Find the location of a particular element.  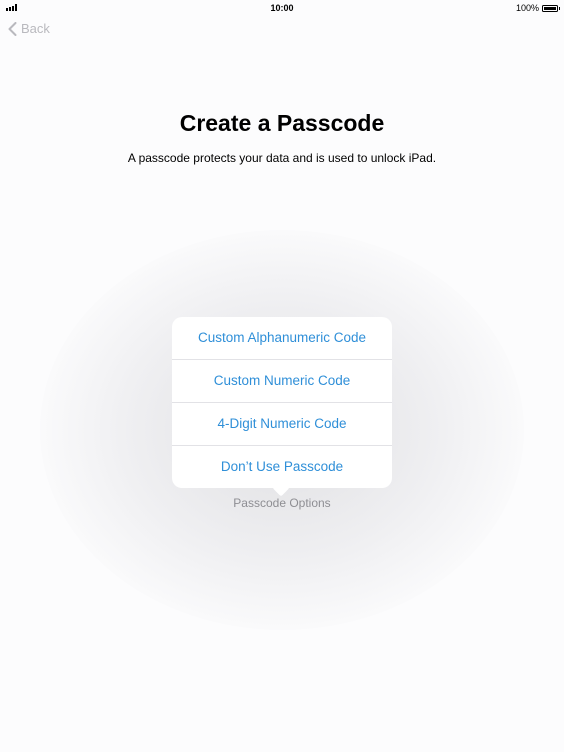

option-custom-alphanumeric: Custom Alphanumeric Code is located at coordinates (282, 338).